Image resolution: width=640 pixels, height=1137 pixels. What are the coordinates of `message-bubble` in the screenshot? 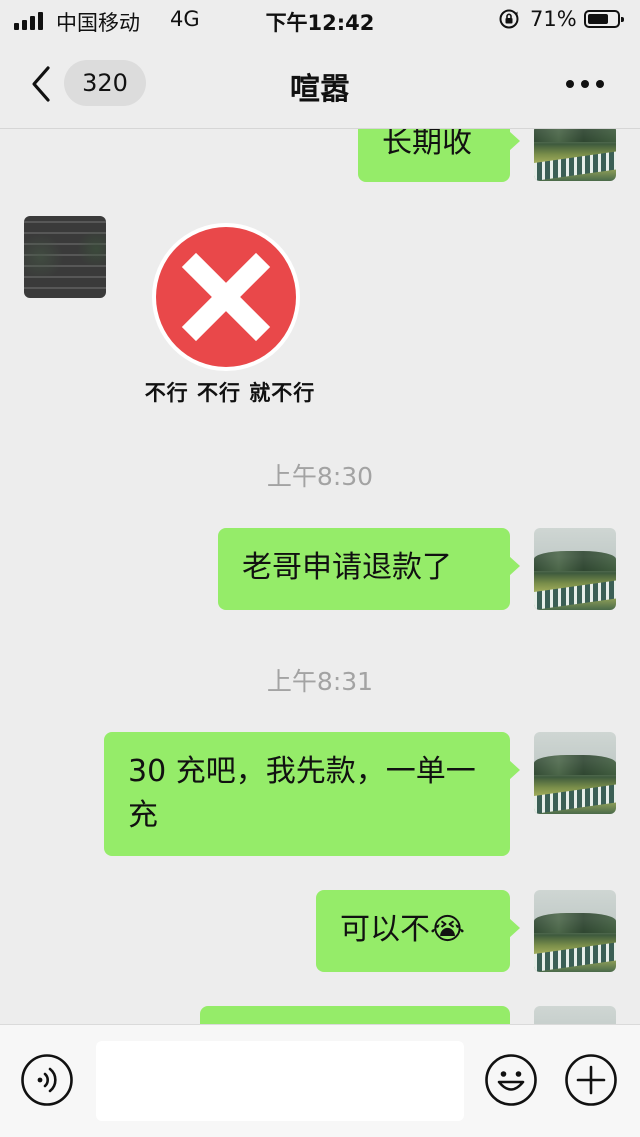 It's located at (355, 1015).